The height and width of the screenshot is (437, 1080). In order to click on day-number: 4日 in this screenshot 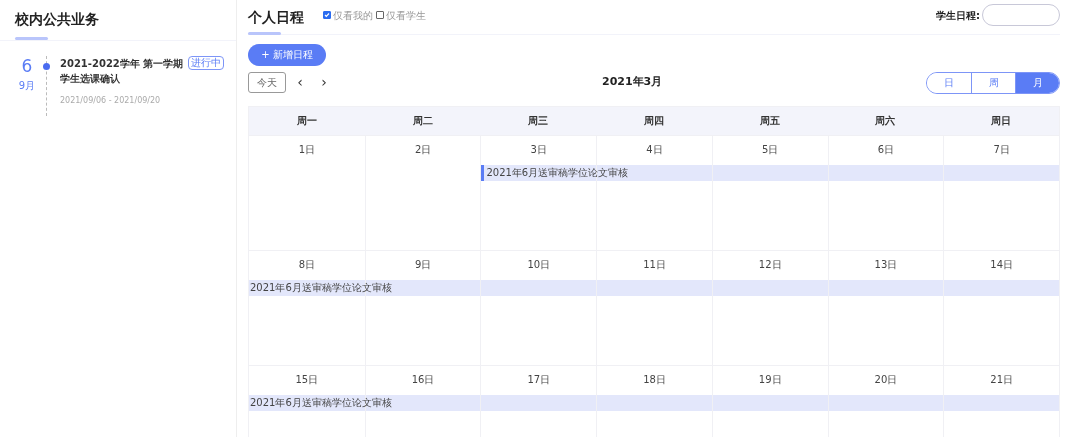, I will do `click(654, 149)`.